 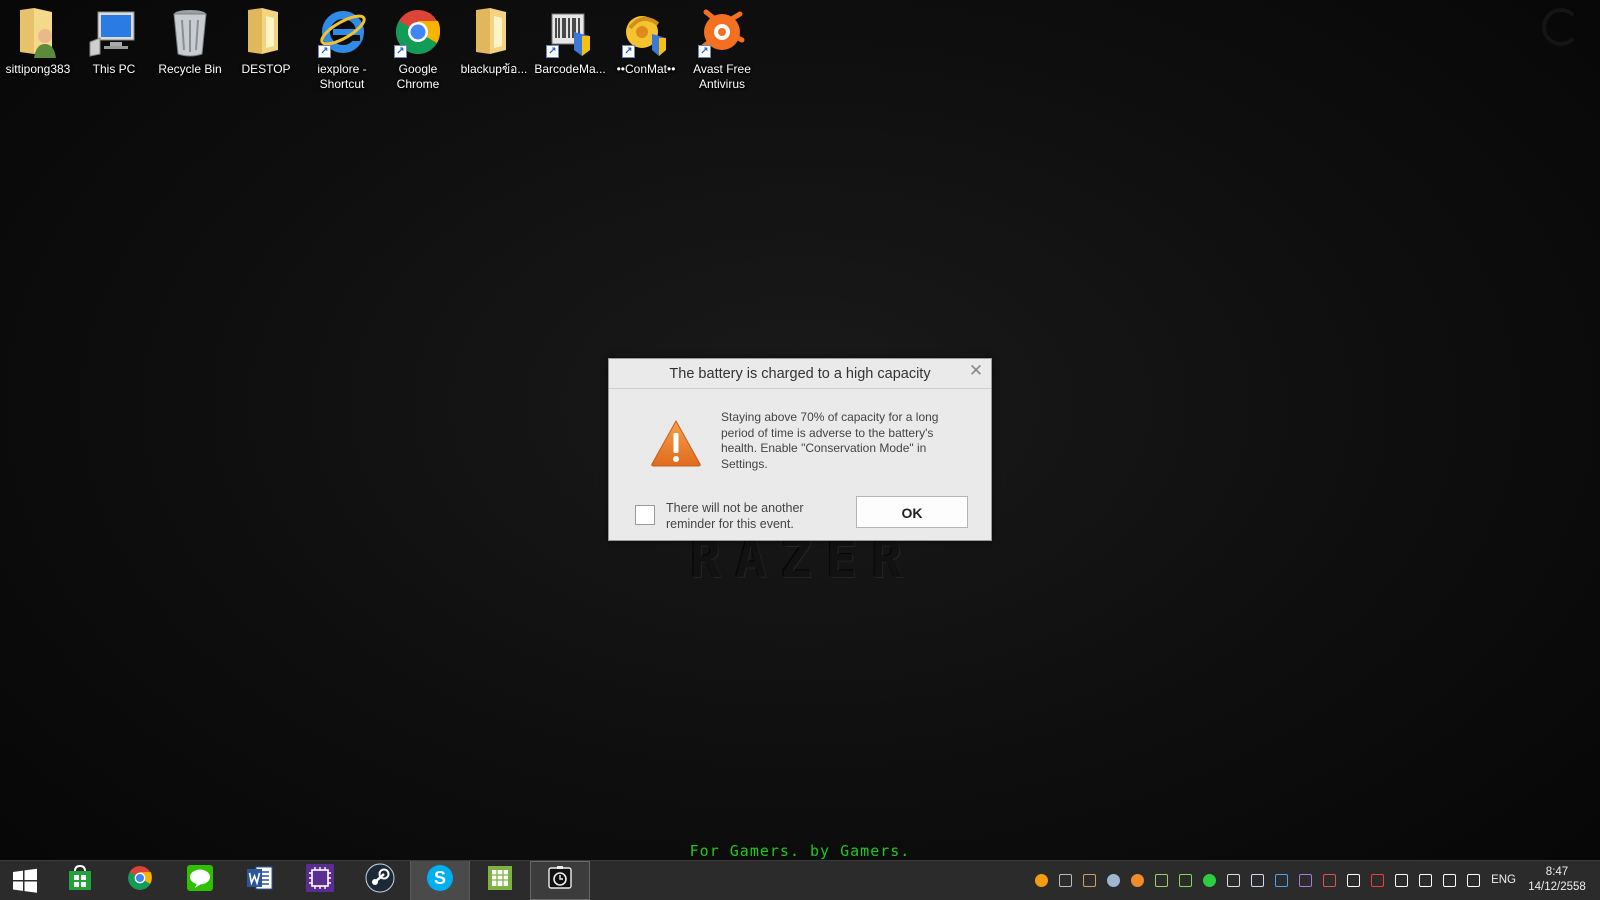 I want to click on display-tray-icon-glyph, so click(x=1281, y=880).